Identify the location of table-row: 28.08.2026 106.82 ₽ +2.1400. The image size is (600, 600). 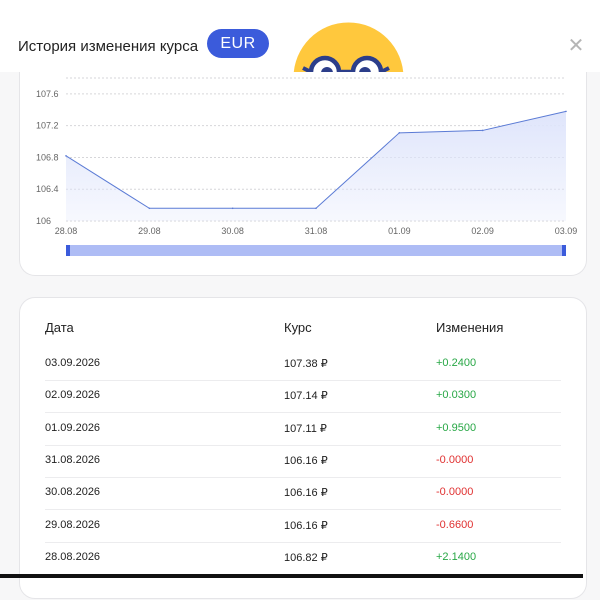
(303, 558).